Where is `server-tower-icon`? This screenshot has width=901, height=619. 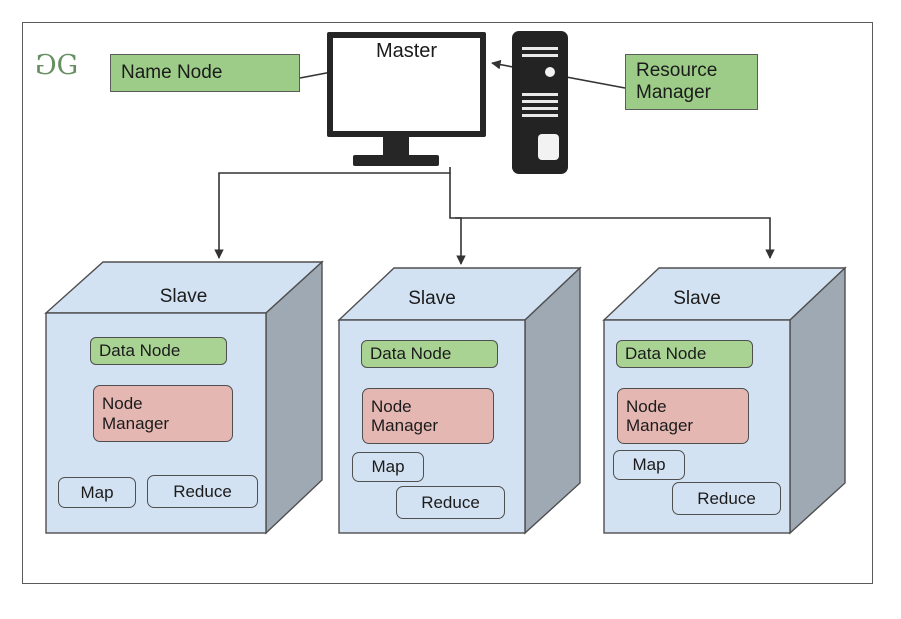
server-tower-icon is located at coordinates (540, 102).